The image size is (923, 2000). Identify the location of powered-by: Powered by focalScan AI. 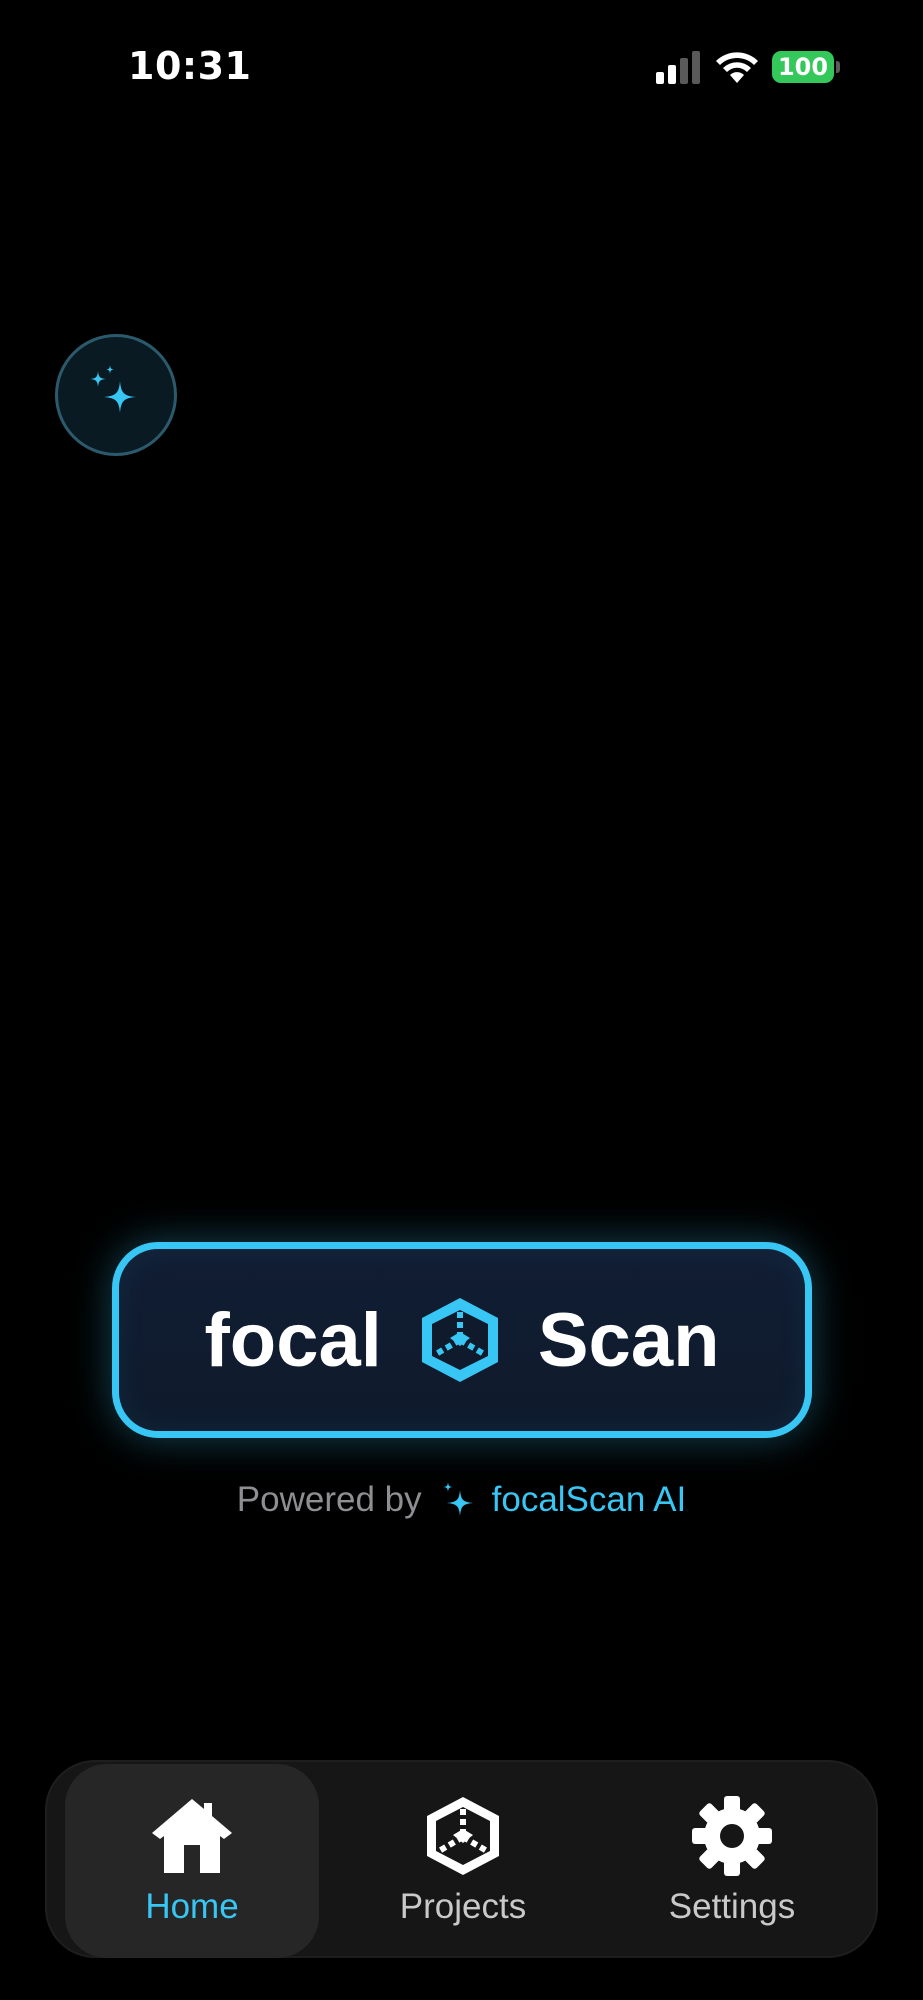
(461, 1500).